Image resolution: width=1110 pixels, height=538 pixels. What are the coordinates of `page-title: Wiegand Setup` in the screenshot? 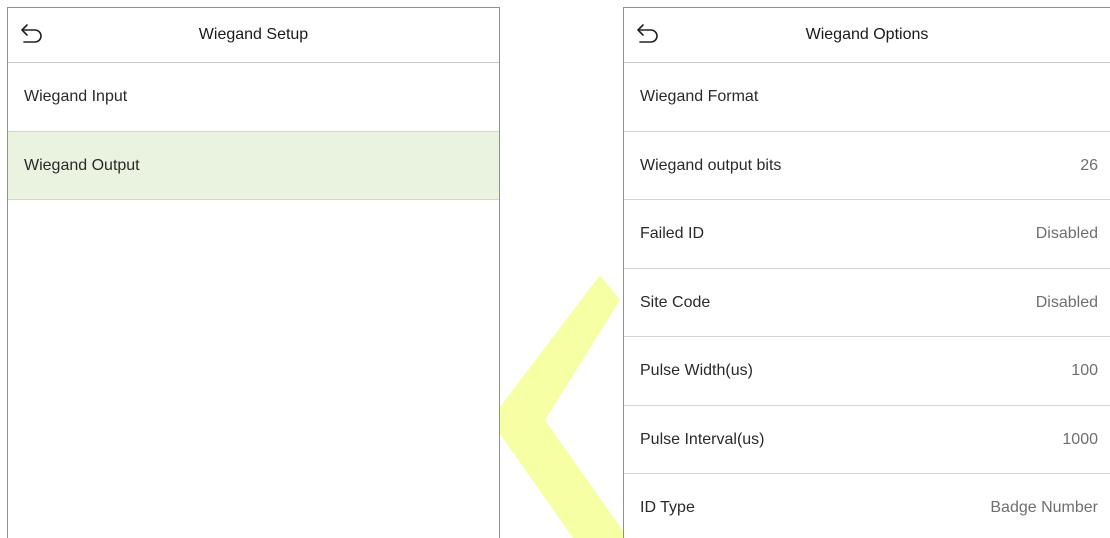 It's located at (253, 34).